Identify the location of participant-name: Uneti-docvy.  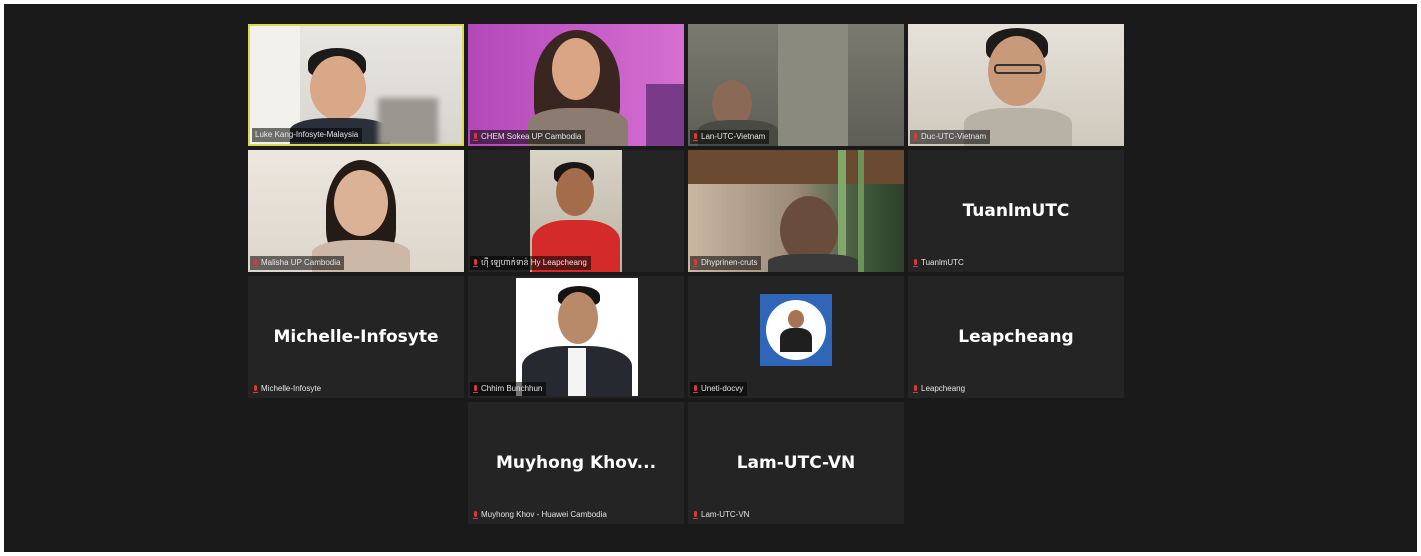
(722, 388).